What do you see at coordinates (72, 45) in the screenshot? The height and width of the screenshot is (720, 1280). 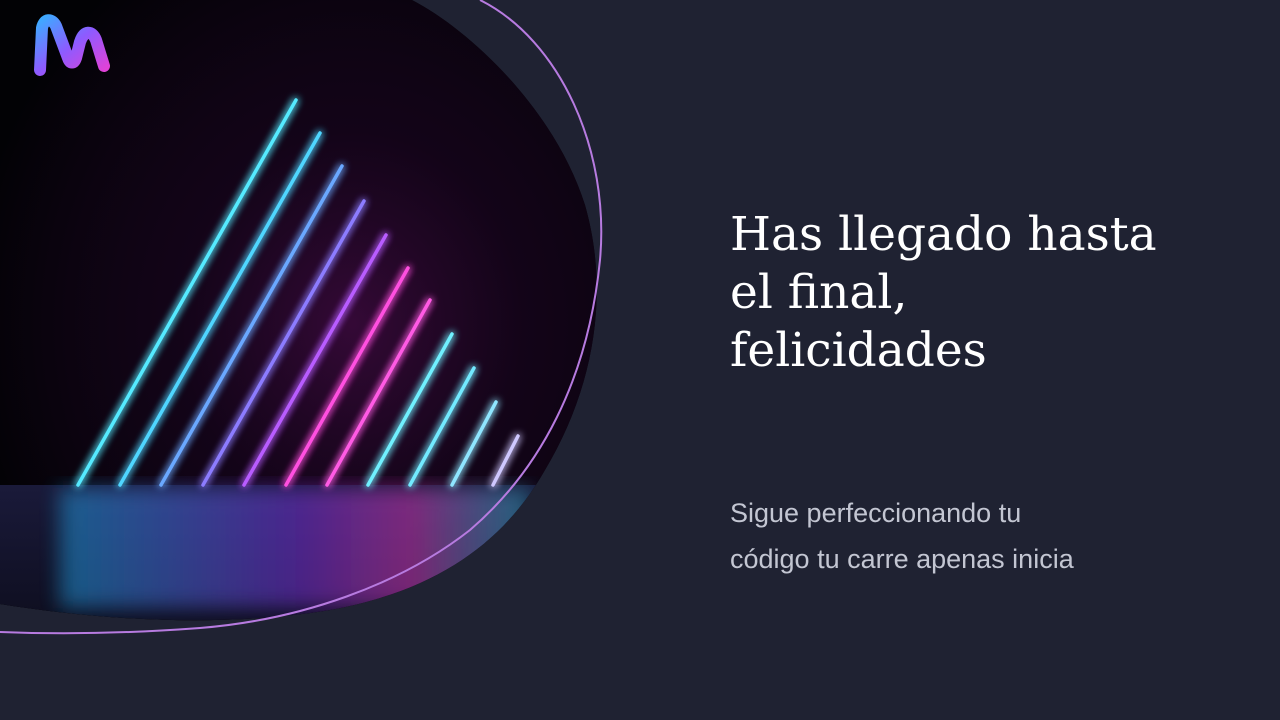 I see `m-wave-logo-icon` at bounding box center [72, 45].